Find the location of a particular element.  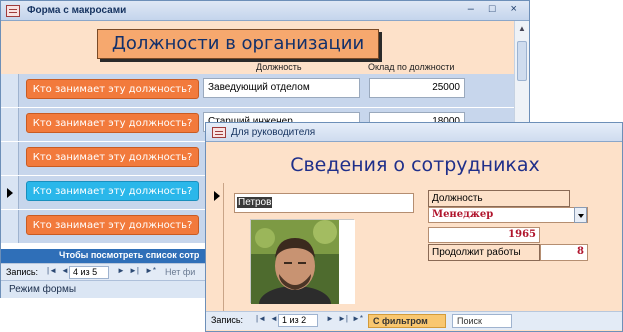

column-header-position: Должность is located at coordinates (279, 67).